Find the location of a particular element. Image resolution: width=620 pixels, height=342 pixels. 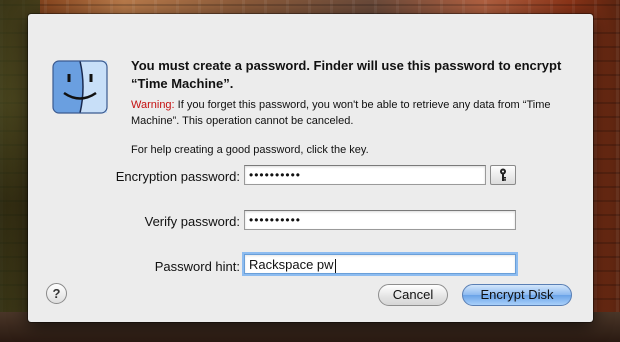

password-hint-value: Rackspace pw is located at coordinates (291, 264).